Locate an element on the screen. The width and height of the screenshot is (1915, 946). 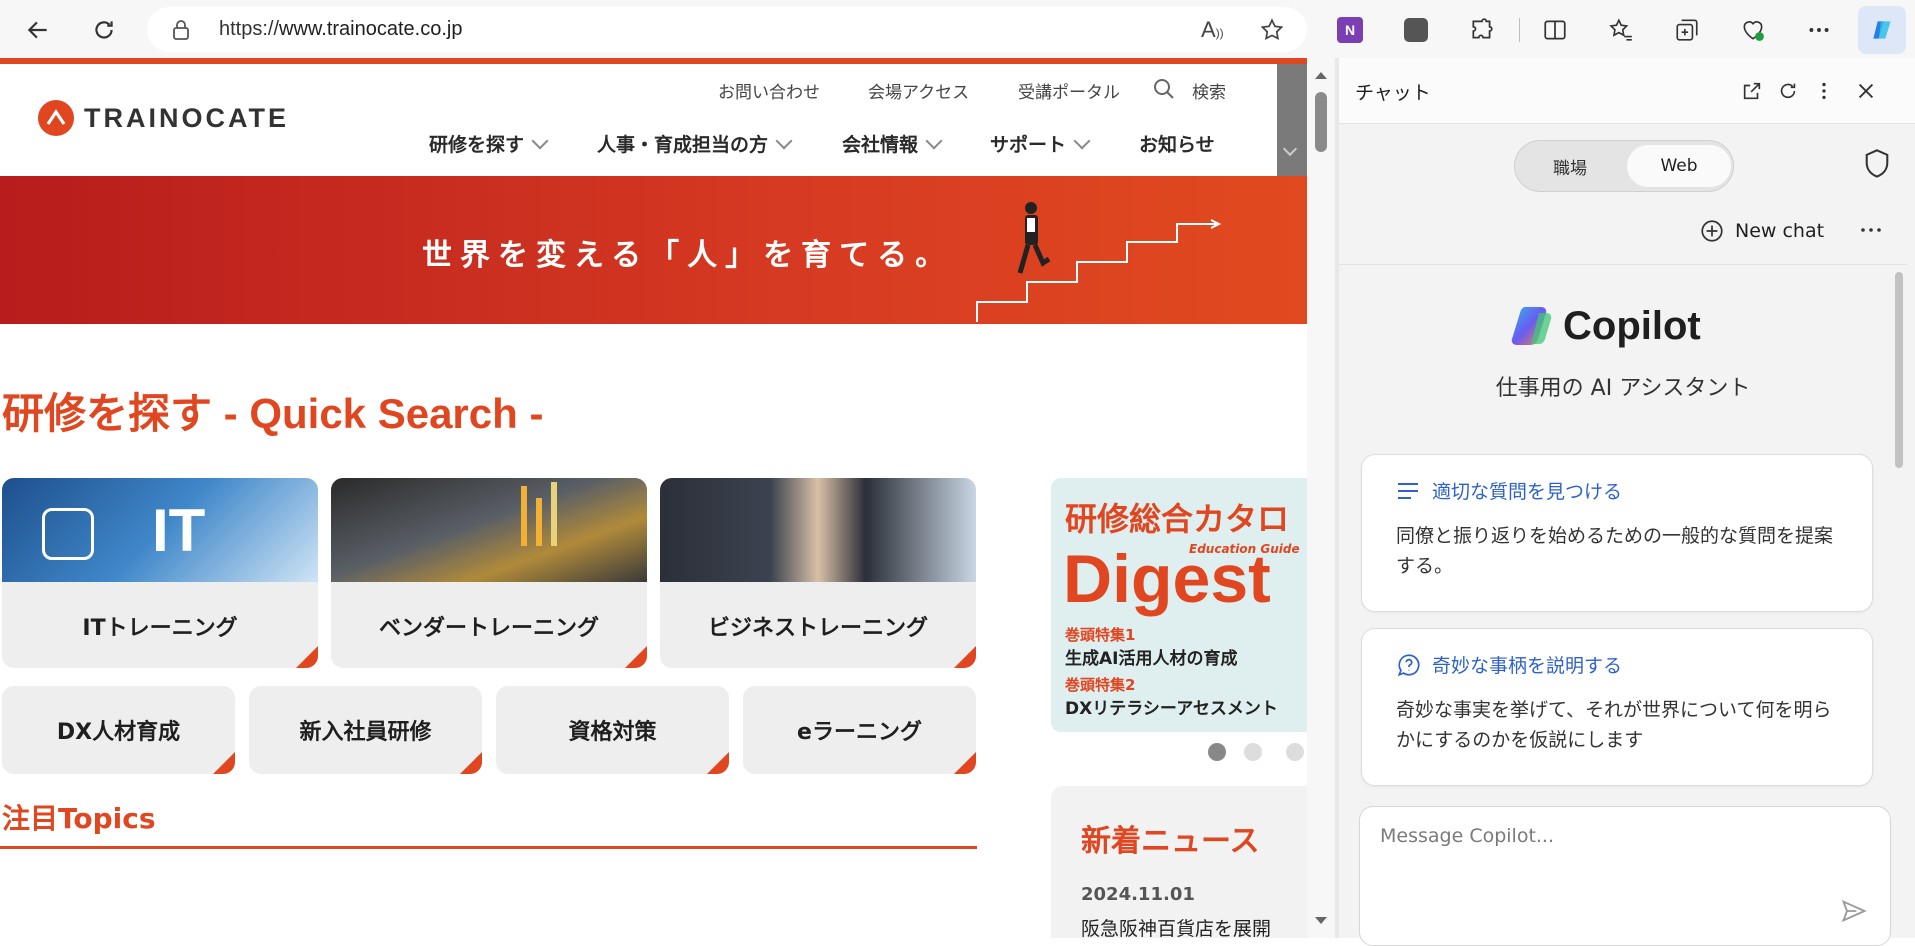
read-aloud-icon: A)) is located at coordinates (1212, 30).